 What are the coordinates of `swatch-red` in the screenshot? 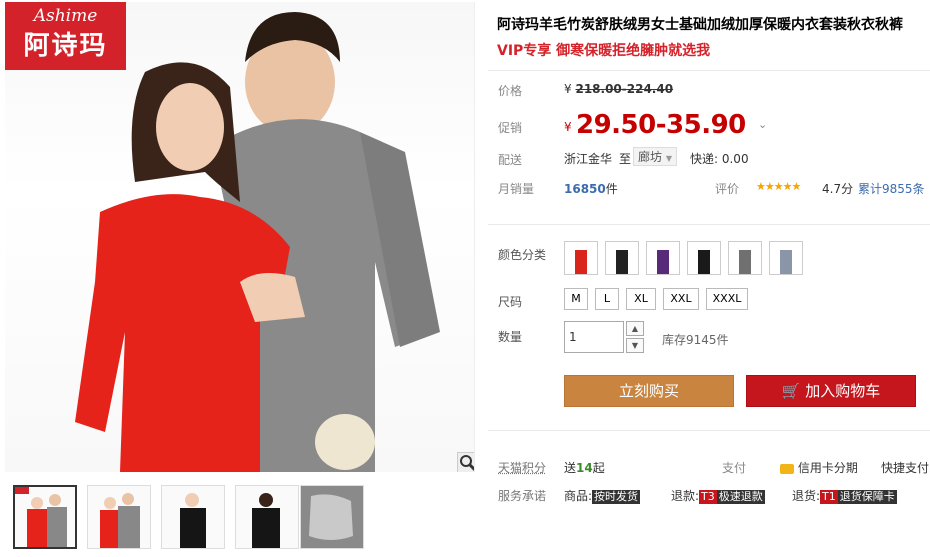 It's located at (581, 258).